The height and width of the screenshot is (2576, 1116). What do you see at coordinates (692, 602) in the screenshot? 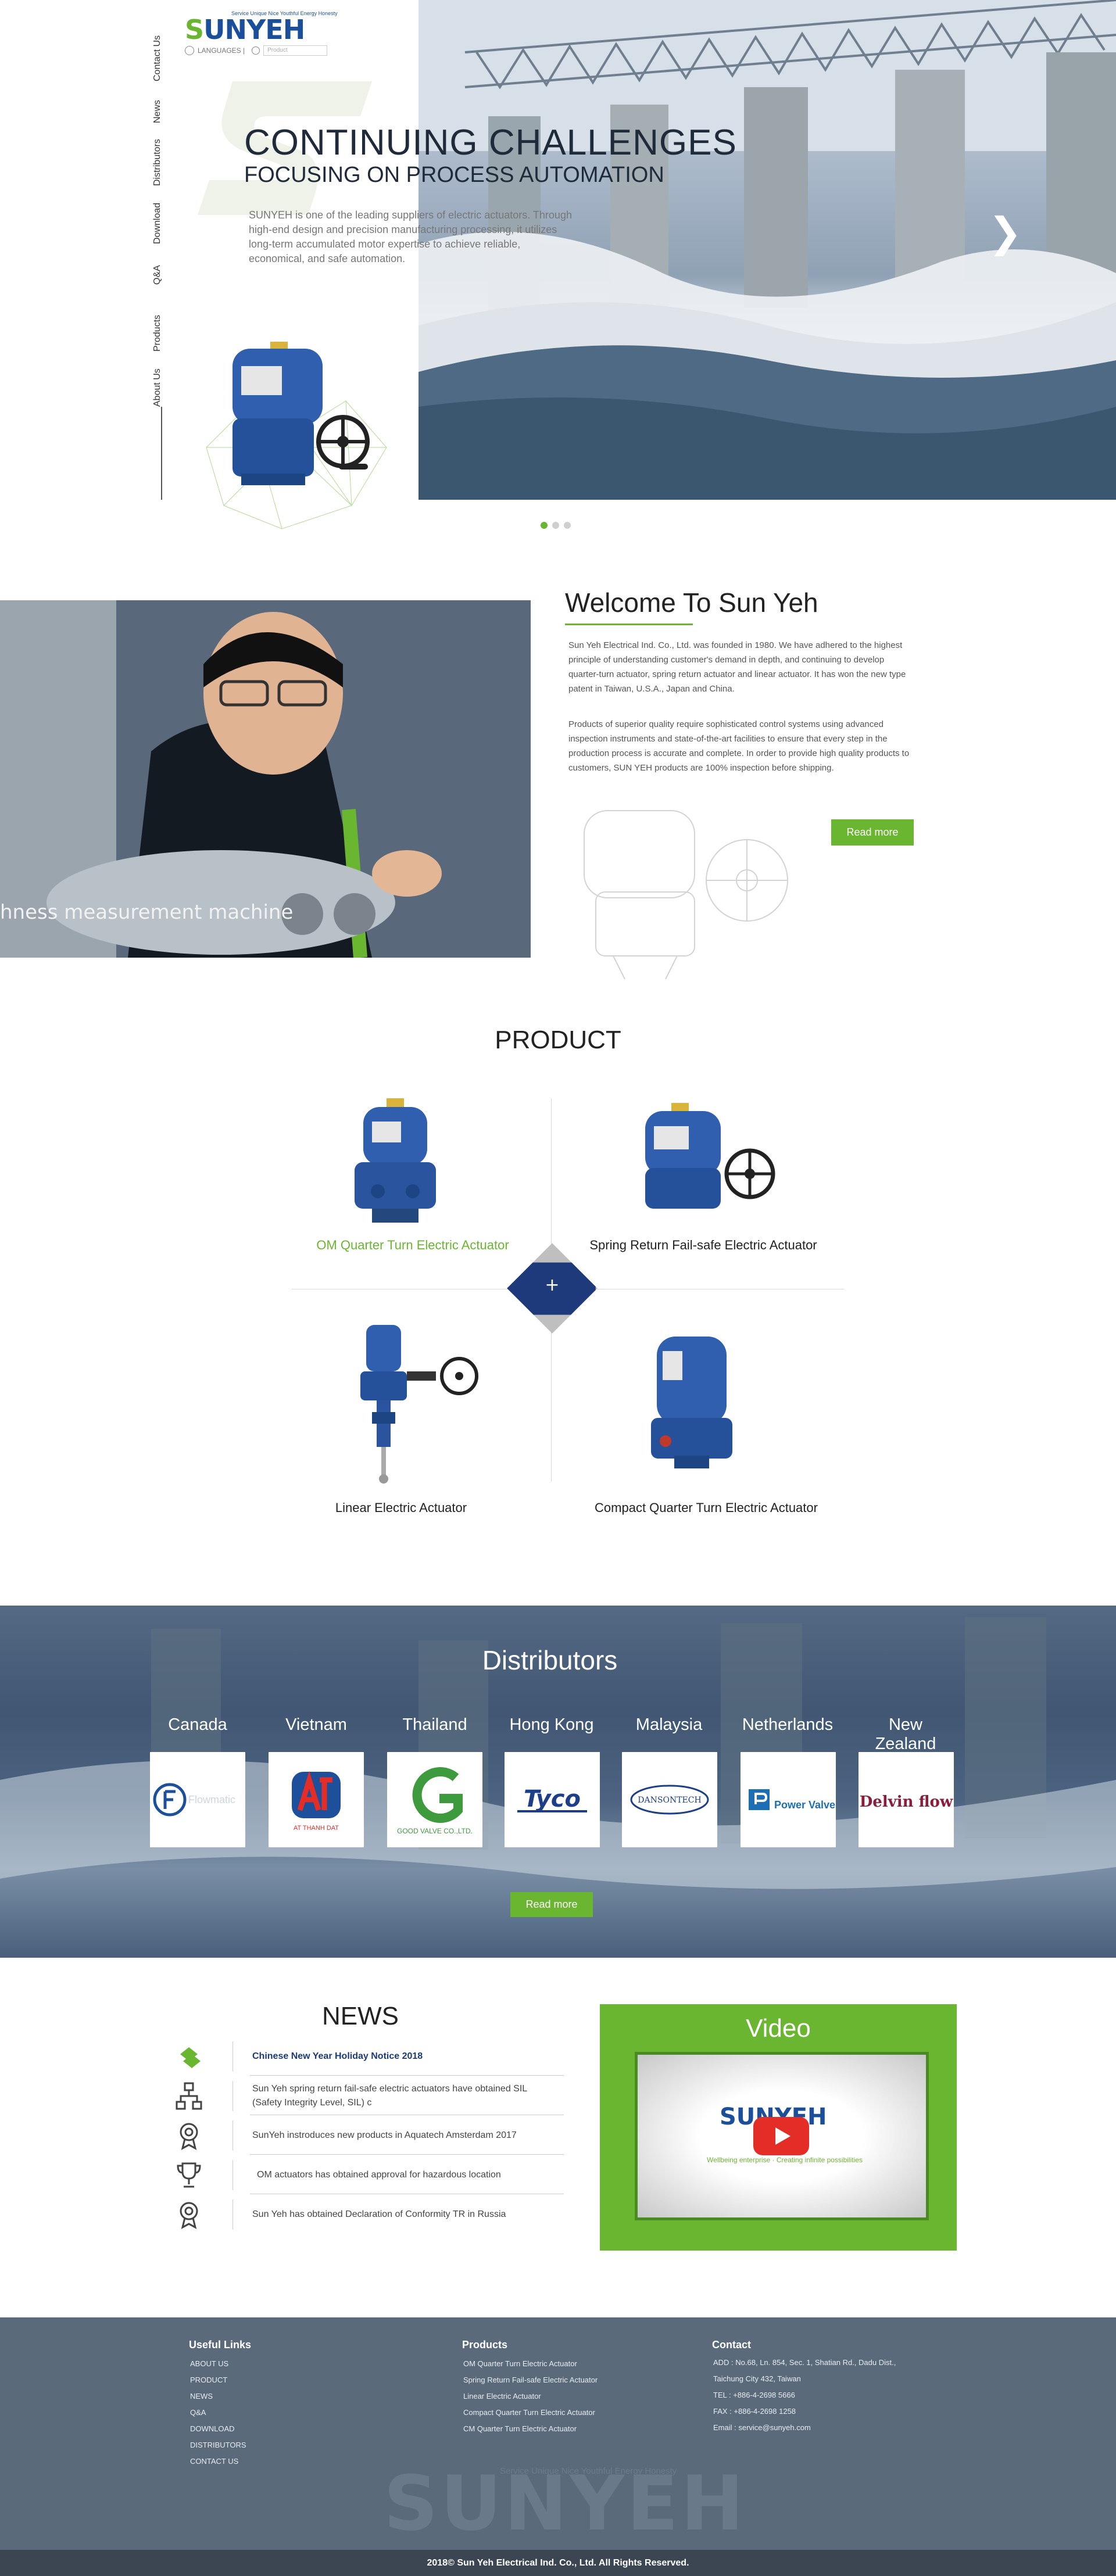
I see `welcome-title: Welcome To Sun Yeh` at bounding box center [692, 602].